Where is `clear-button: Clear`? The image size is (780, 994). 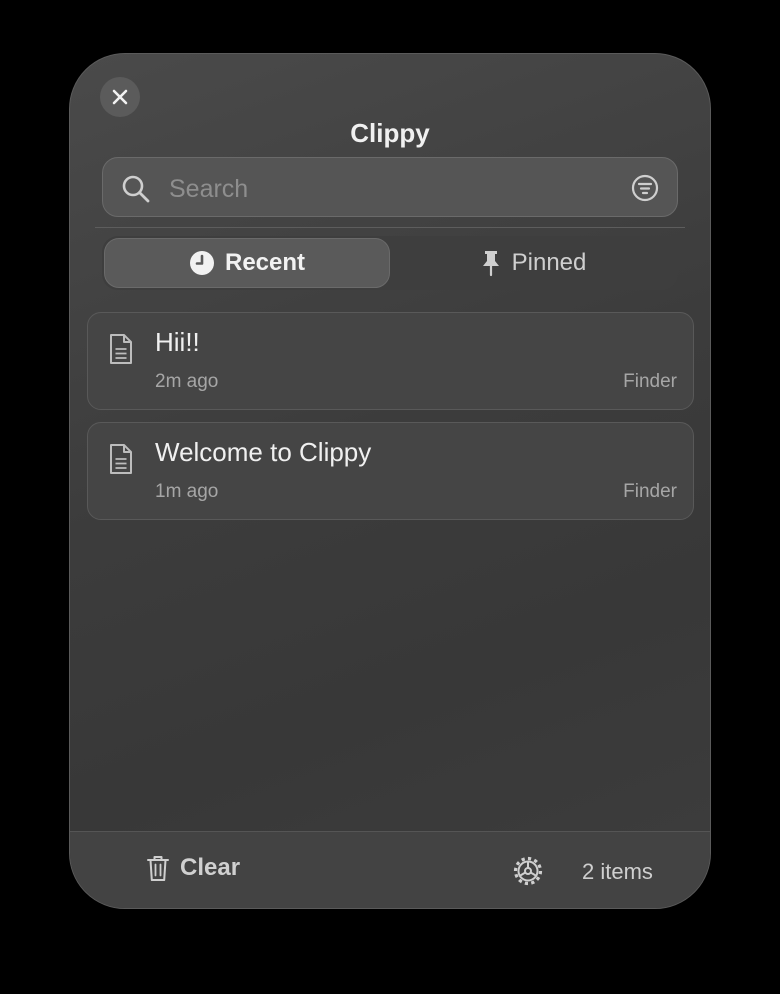 clear-button: Clear is located at coordinates (193, 868).